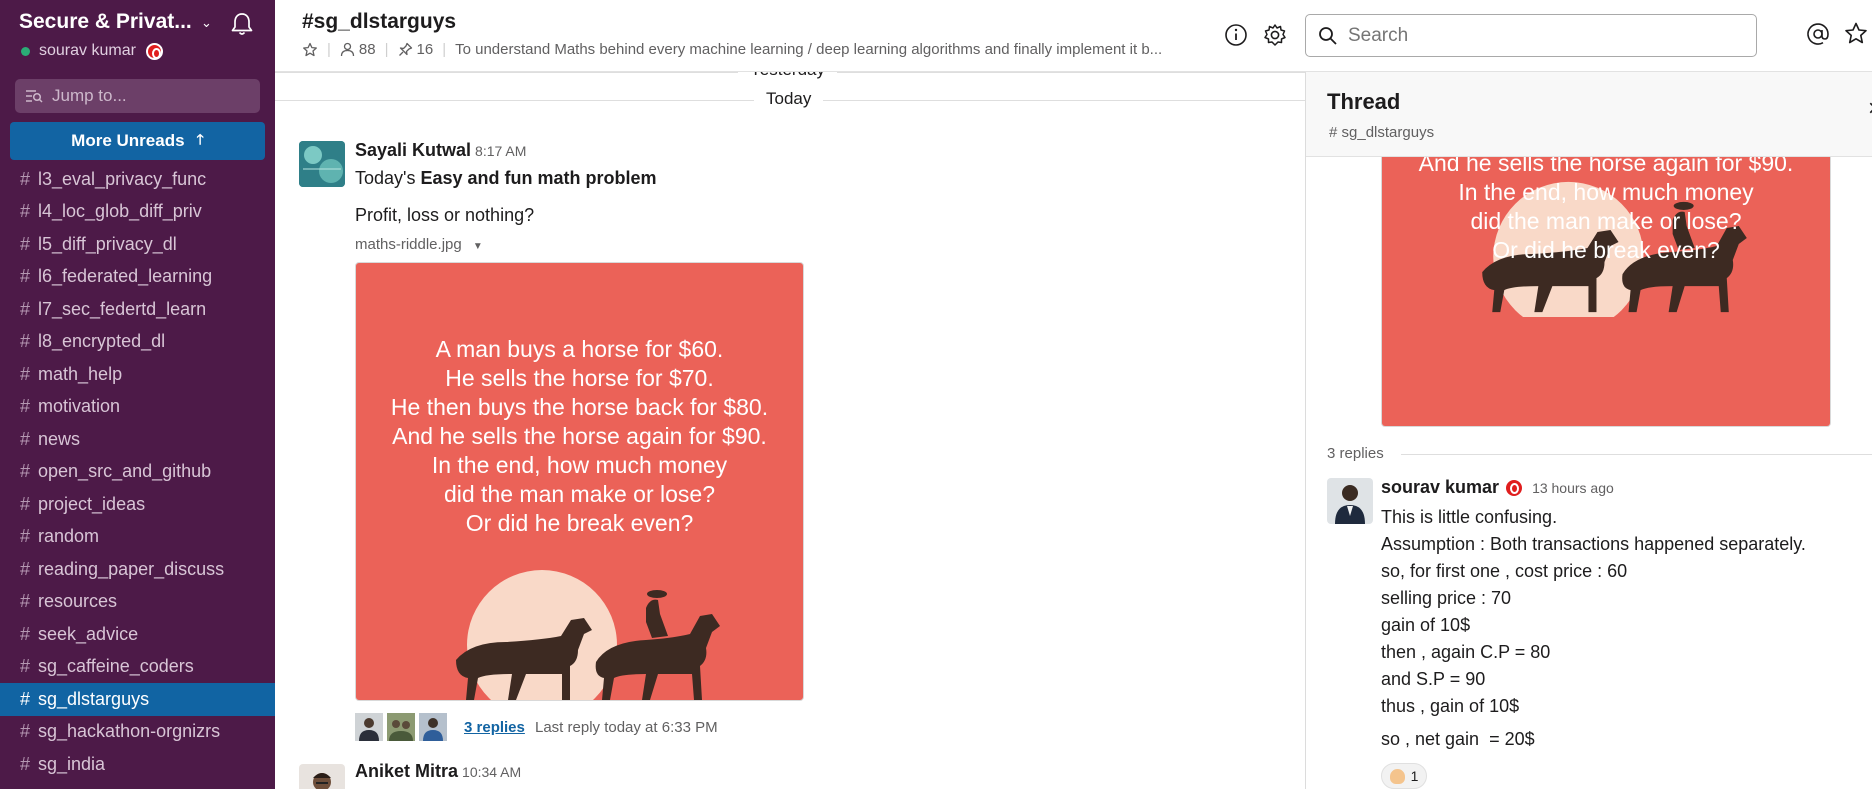 The image size is (1872, 789). Describe the element at coordinates (1404, 776) in the screenshot. I see `reaction-button: 1` at that location.